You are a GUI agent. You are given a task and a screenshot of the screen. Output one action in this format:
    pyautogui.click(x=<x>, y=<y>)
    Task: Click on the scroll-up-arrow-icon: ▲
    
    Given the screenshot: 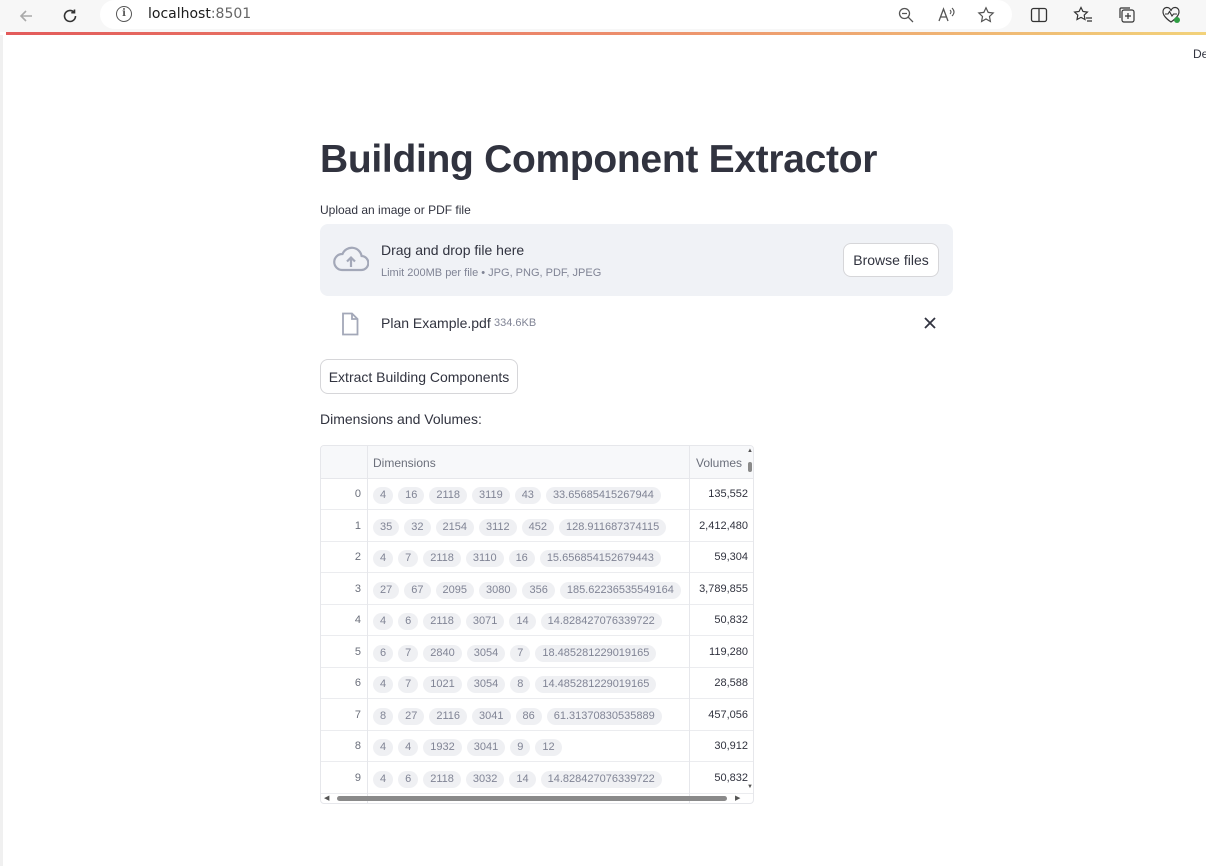 What is the action you would take?
    pyautogui.click(x=750, y=451)
    